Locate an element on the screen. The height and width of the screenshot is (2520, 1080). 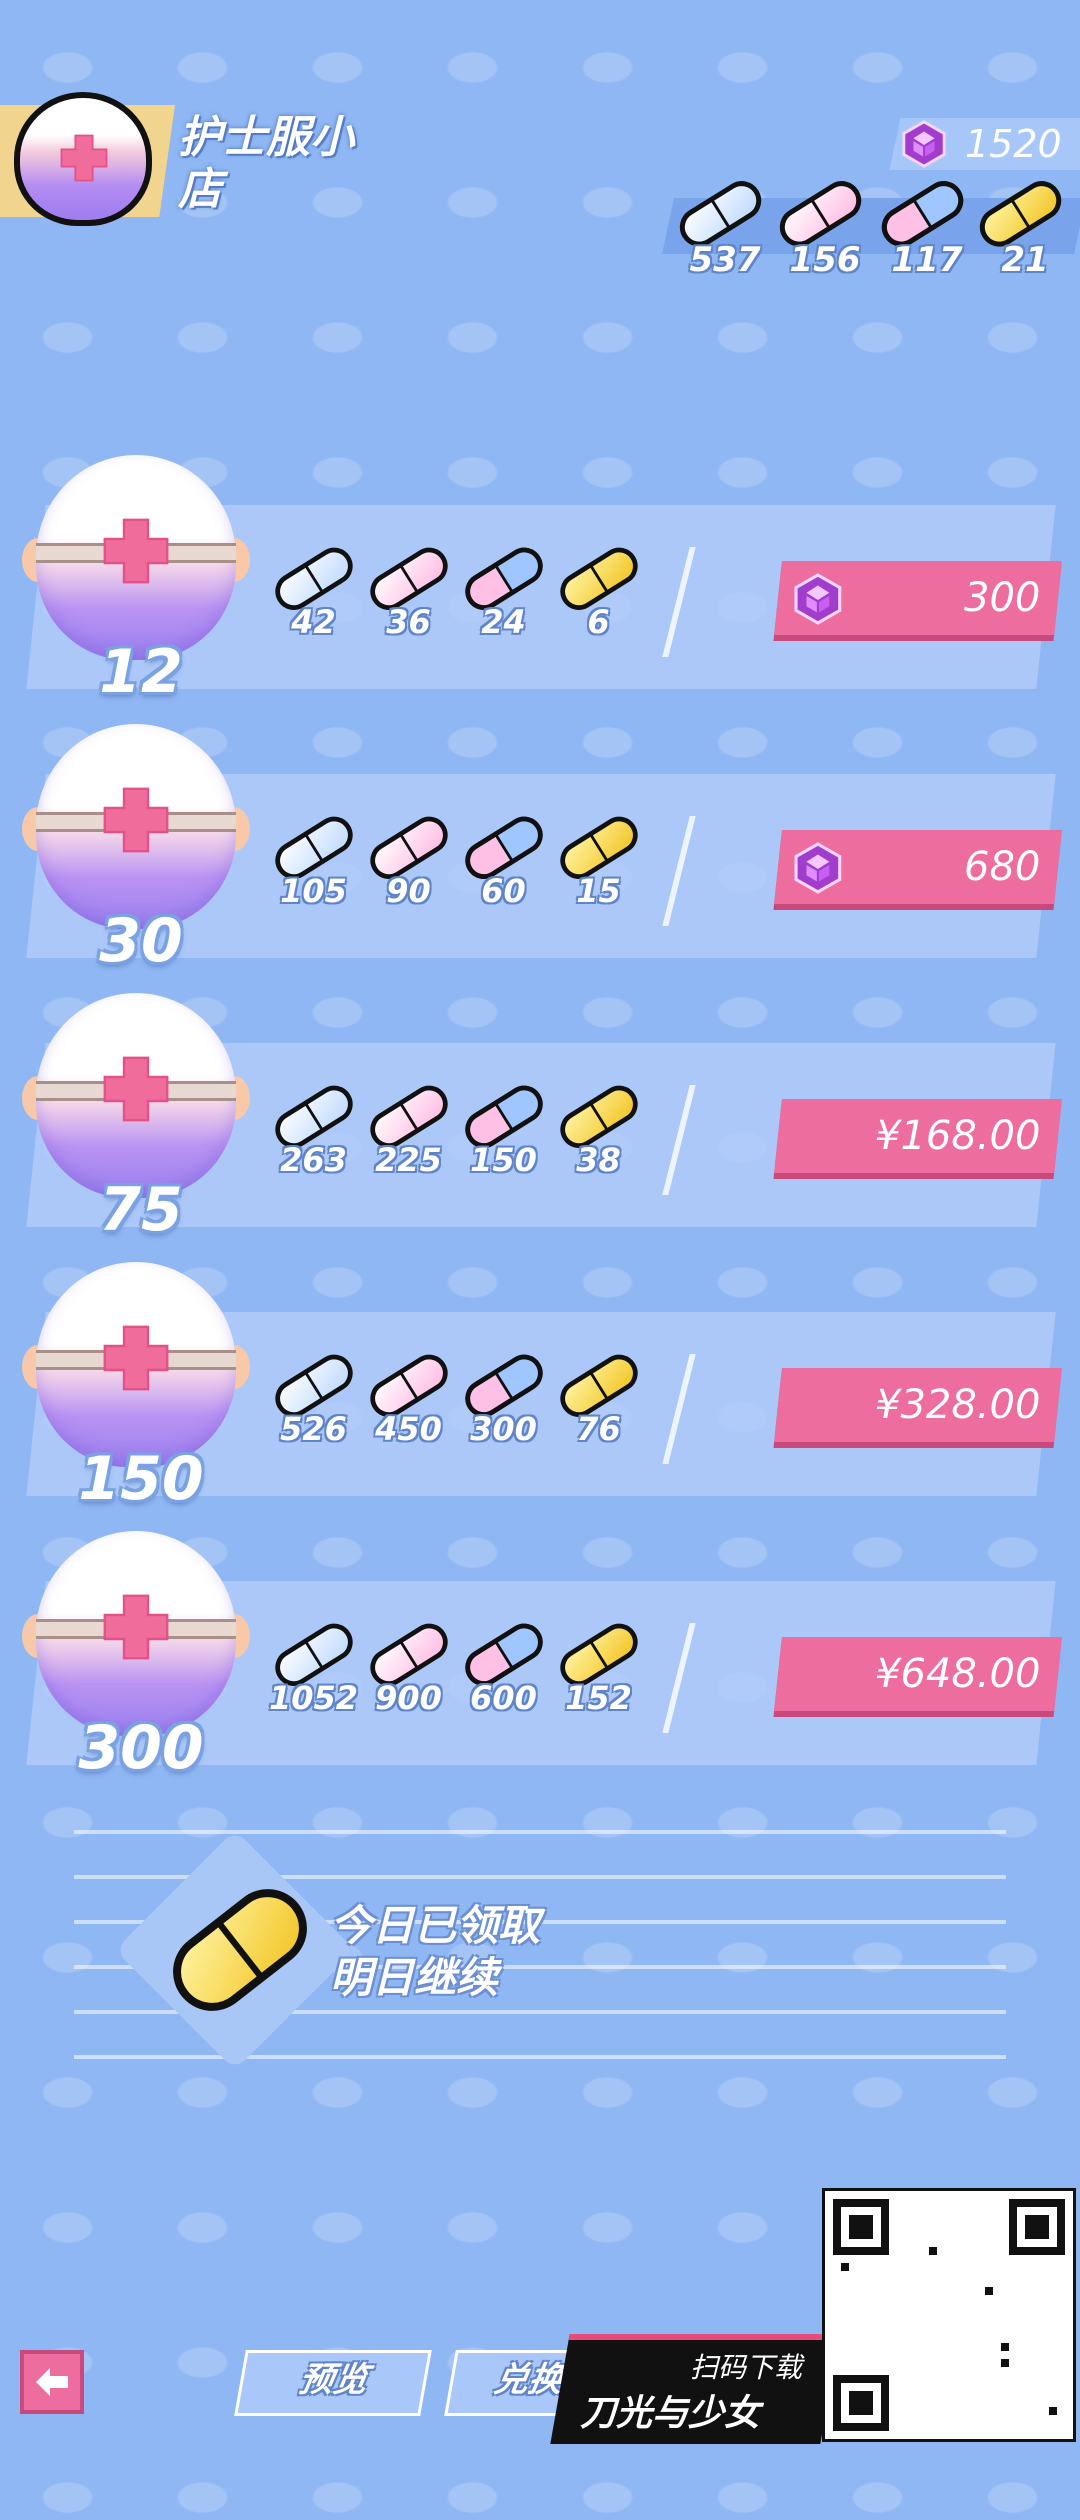
pack-pill: 300 is located at coordinates (503, 1407).